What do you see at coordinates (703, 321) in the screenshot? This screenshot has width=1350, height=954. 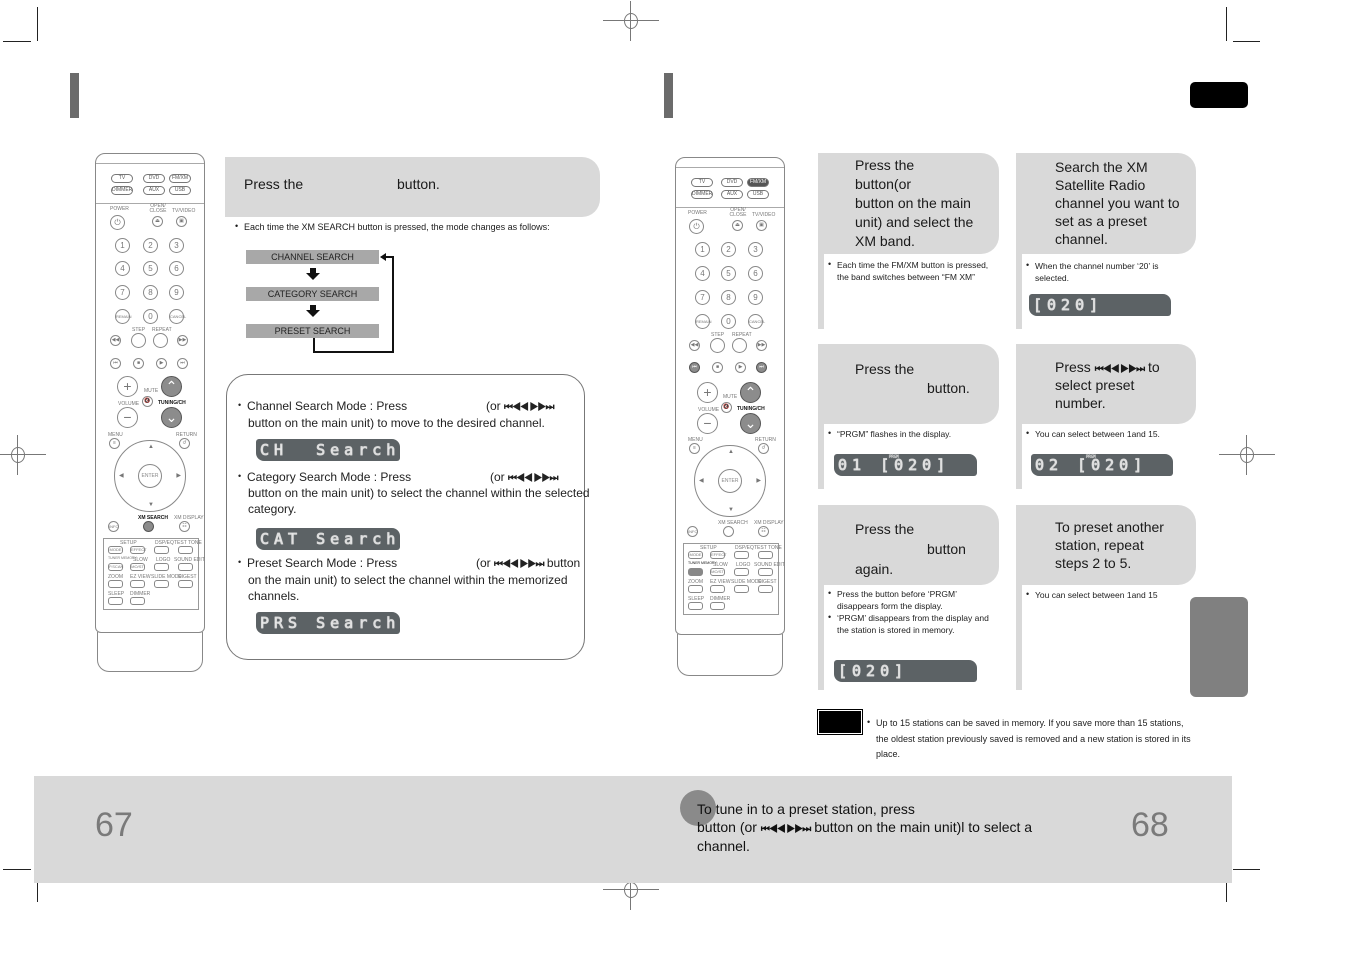 I see `remain-button: REMAIN` at bounding box center [703, 321].